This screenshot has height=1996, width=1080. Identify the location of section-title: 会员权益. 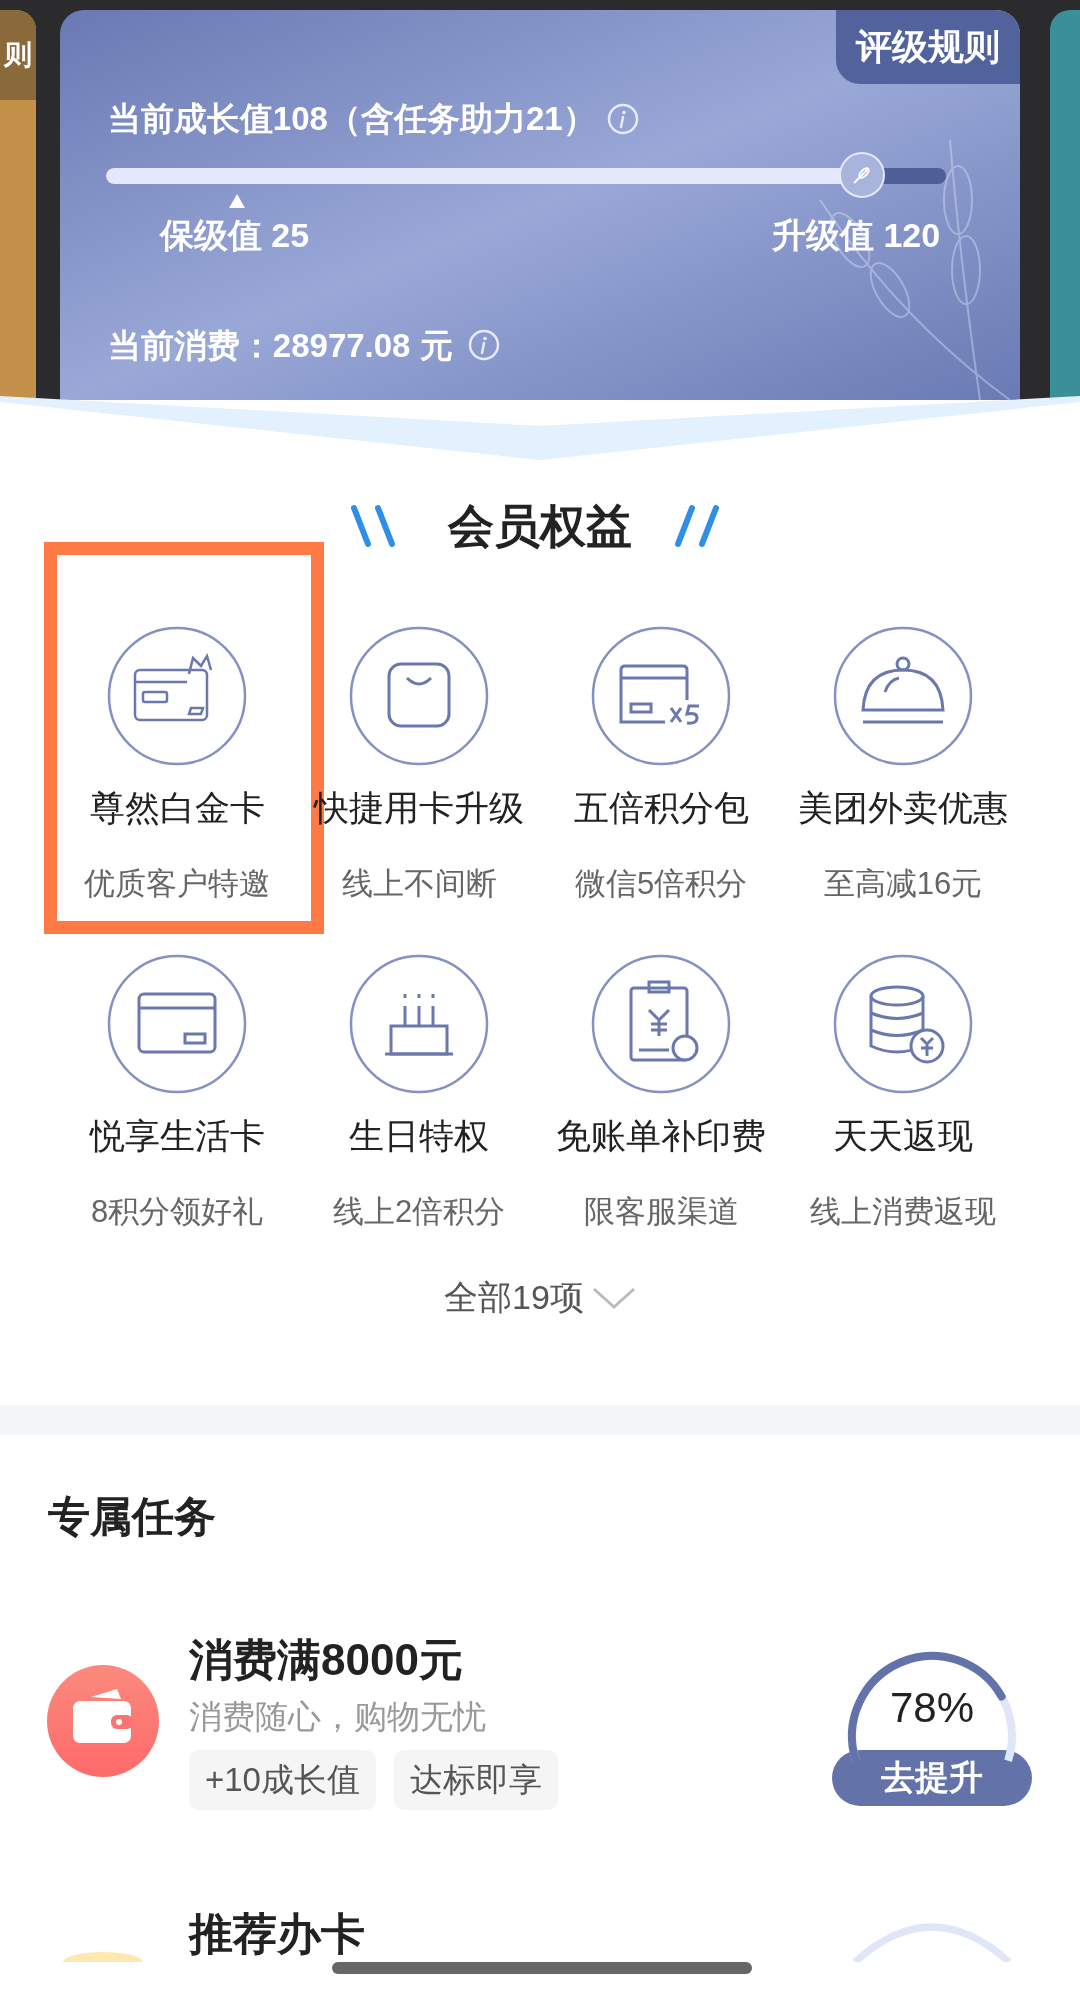
(540, 526).